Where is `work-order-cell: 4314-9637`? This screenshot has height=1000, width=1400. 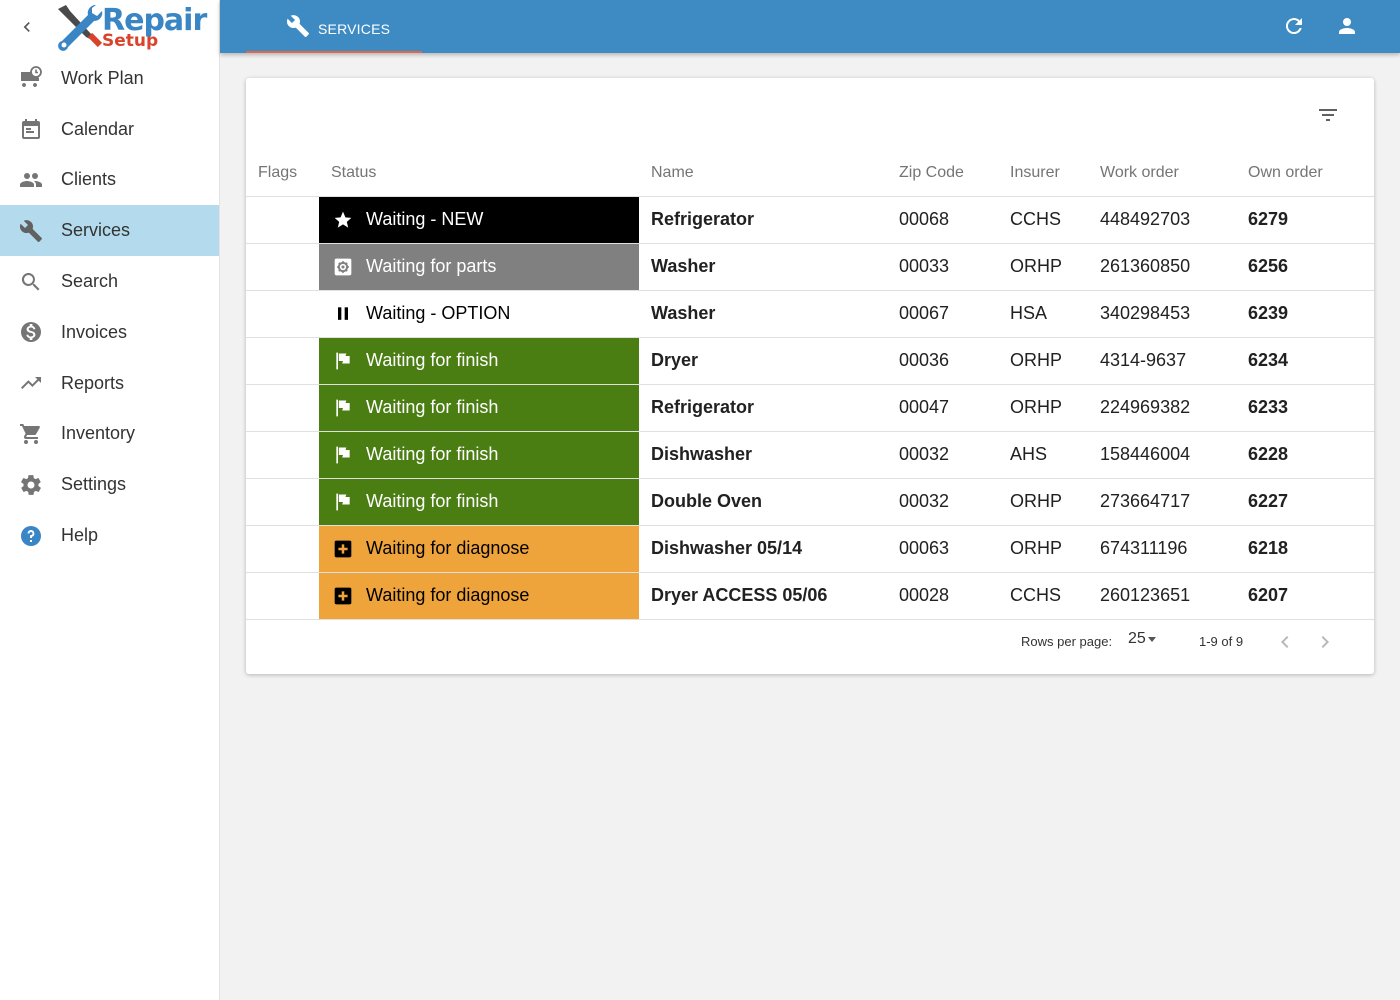
work-order-cell: 4314-9637 is located at coordinates (1174, 361).